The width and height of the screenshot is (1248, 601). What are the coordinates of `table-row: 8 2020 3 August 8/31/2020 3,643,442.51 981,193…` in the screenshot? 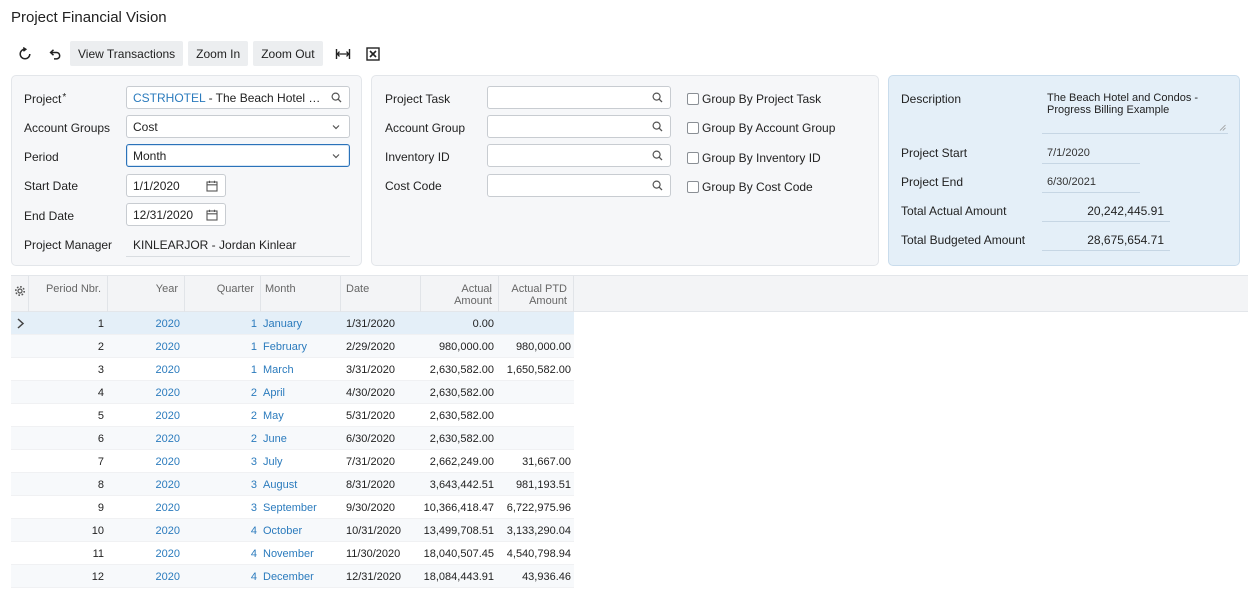 It's located at (292, 484).